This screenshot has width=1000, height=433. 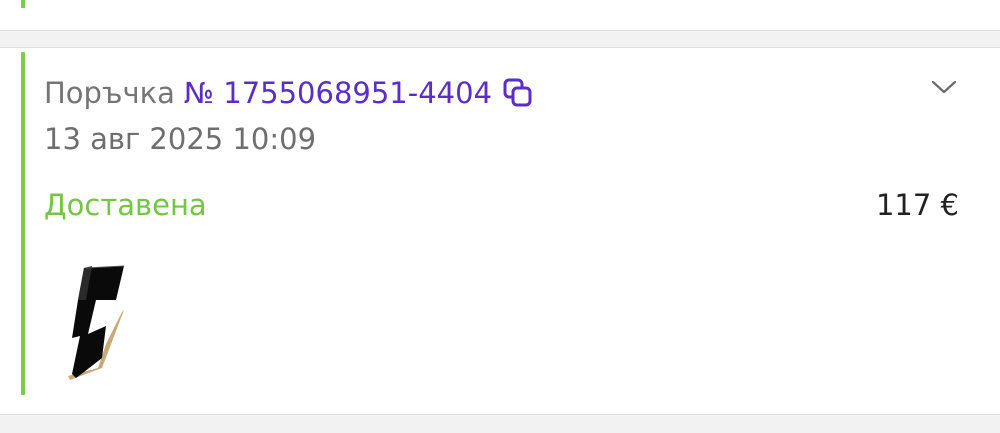 What do you see at coordinates (500, 15) in the screenshot?
I see `previous-order-card` at bounding box center [500, 15].